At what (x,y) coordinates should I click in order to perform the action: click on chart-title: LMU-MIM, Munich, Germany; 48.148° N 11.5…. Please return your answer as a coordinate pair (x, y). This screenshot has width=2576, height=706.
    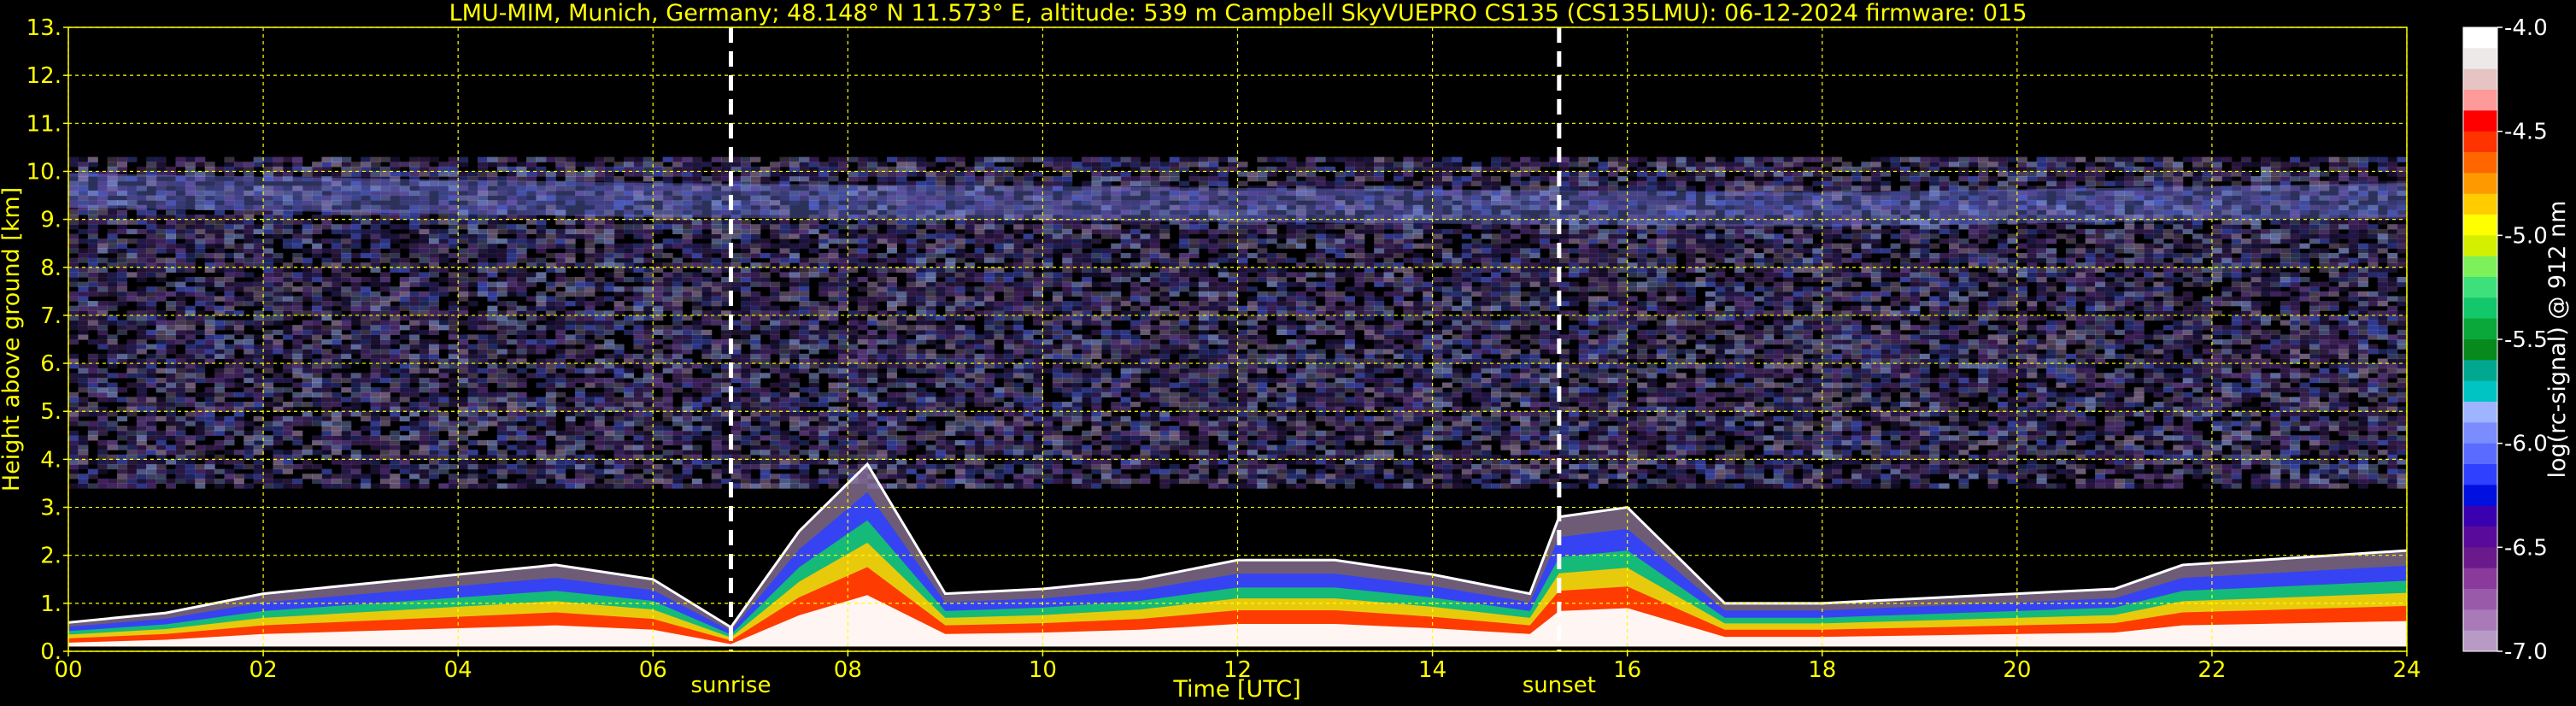
    Looking at the image, I should click on (1238, 13).